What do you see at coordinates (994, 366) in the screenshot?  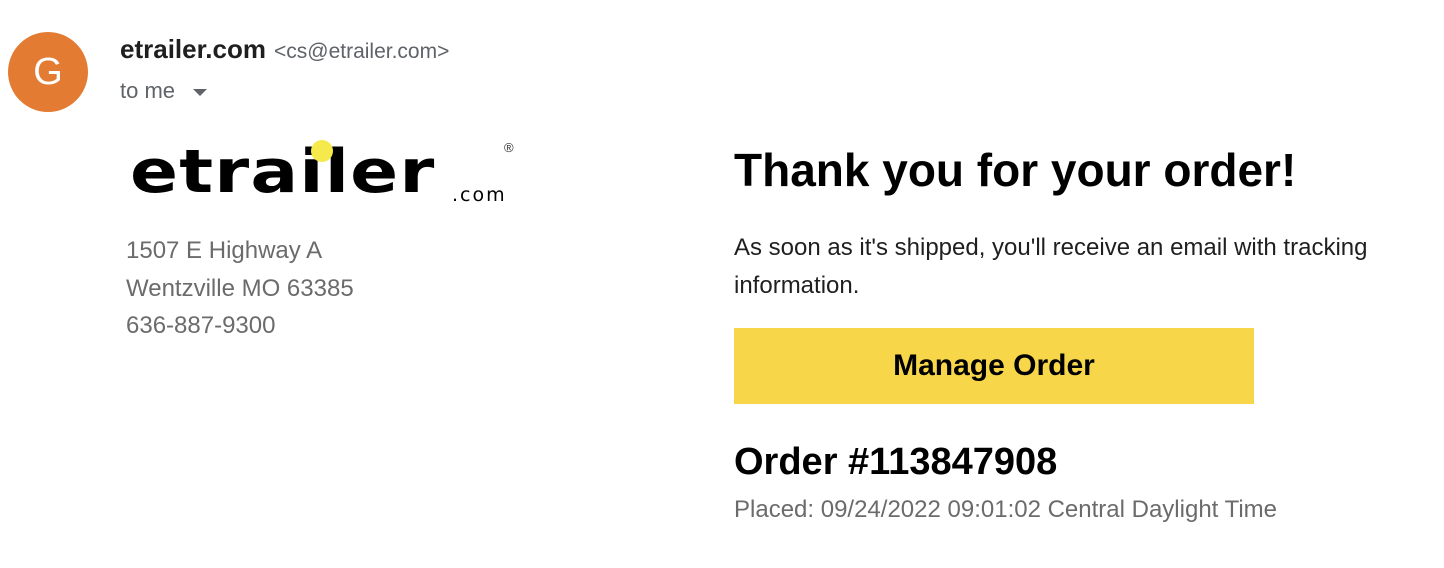 I see `manage-order-button: Manage Order` at bounding box center [994, 366].